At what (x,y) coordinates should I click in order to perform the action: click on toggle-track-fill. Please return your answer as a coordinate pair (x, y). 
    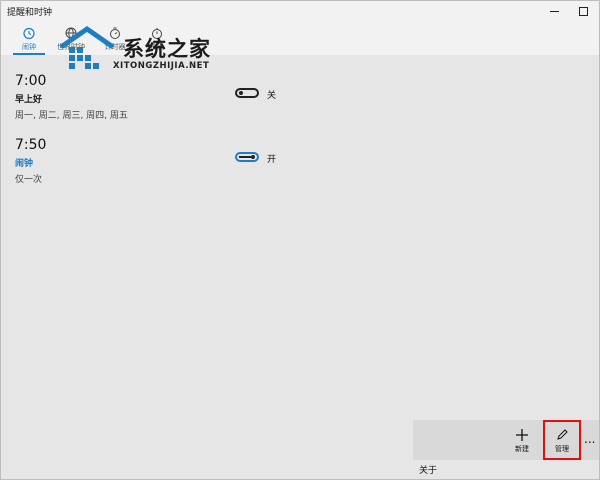
    Looking at the image, I should click on (245, 157).